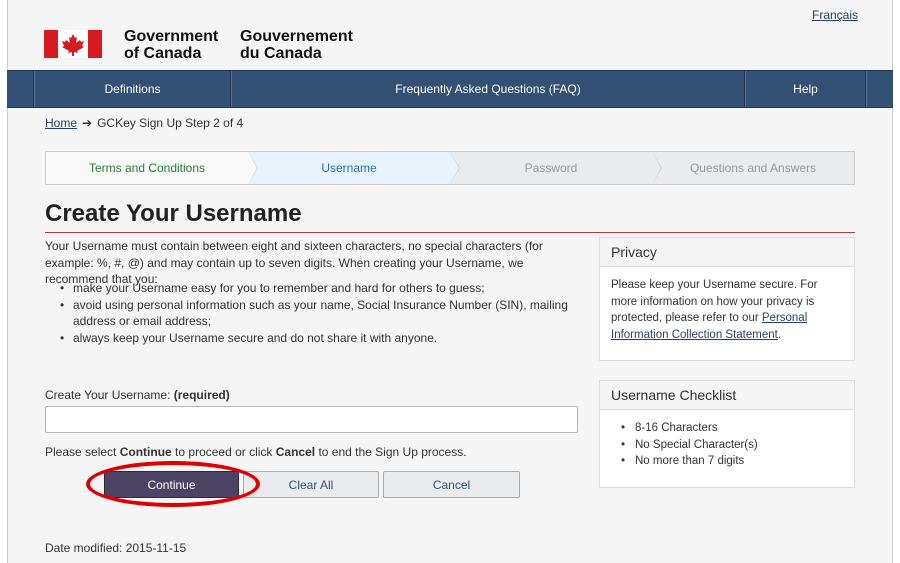 This screenshot has height=563, width=900. Describe the element at coordinates (61, 123) in the screenshot. I see `breadcrumb-home-link: Home` at that location.